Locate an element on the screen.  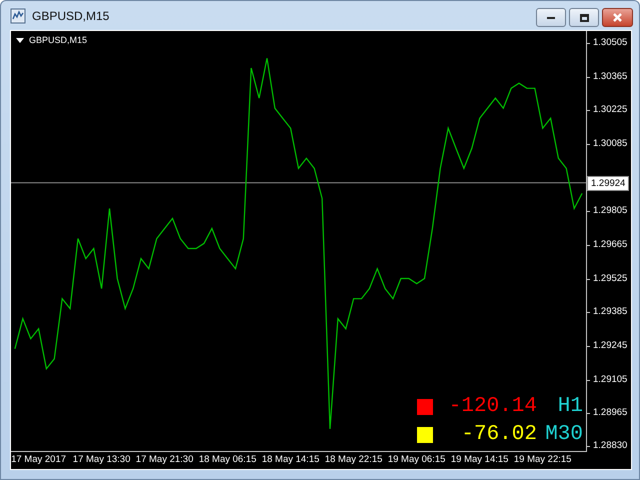
timeframe-label: H1 is located at coordinates (569, 406).